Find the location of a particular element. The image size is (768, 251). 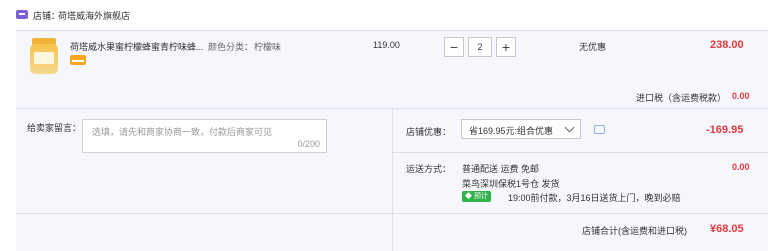

shop-label: 店铺： is located at coordinates (47, 16).